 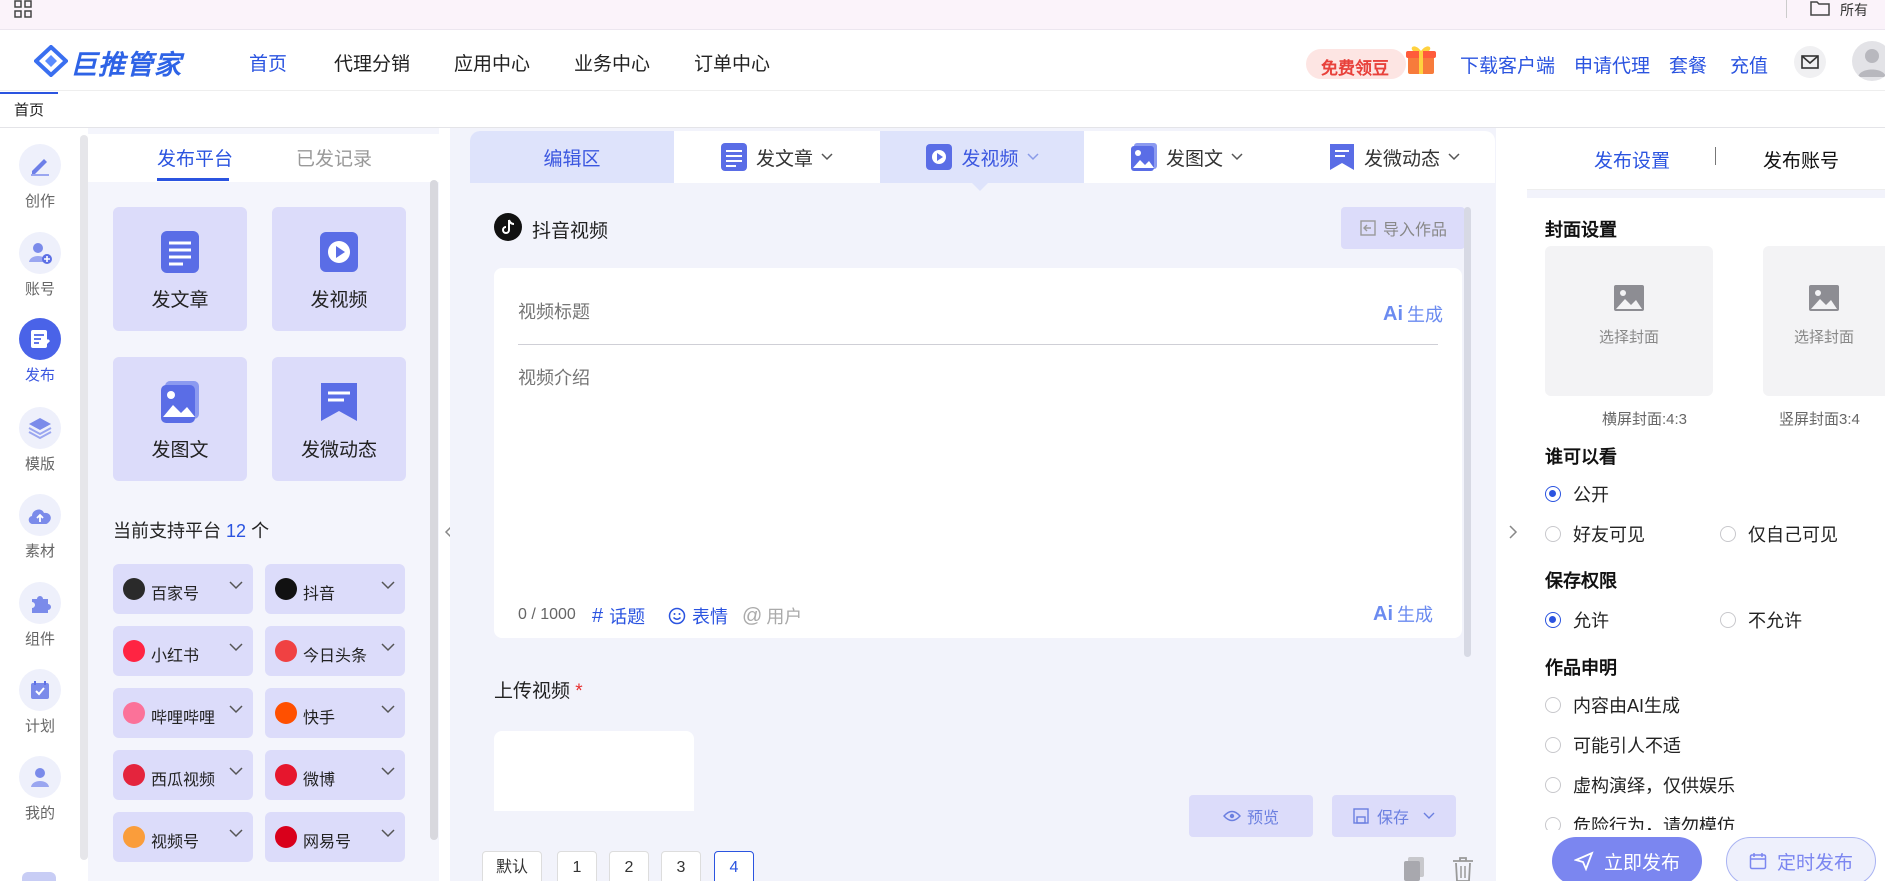 I want to click on nav-agent: 代理分销, so click(x=372, y=62).